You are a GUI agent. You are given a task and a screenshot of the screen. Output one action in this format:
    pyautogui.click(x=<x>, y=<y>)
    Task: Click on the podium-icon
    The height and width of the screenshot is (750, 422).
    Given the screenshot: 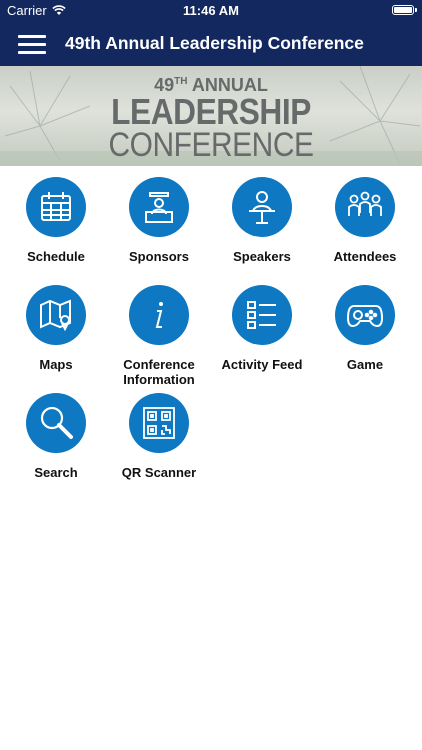 What is the action you would take?
    pyautogui.click(x=159, y=207)
    